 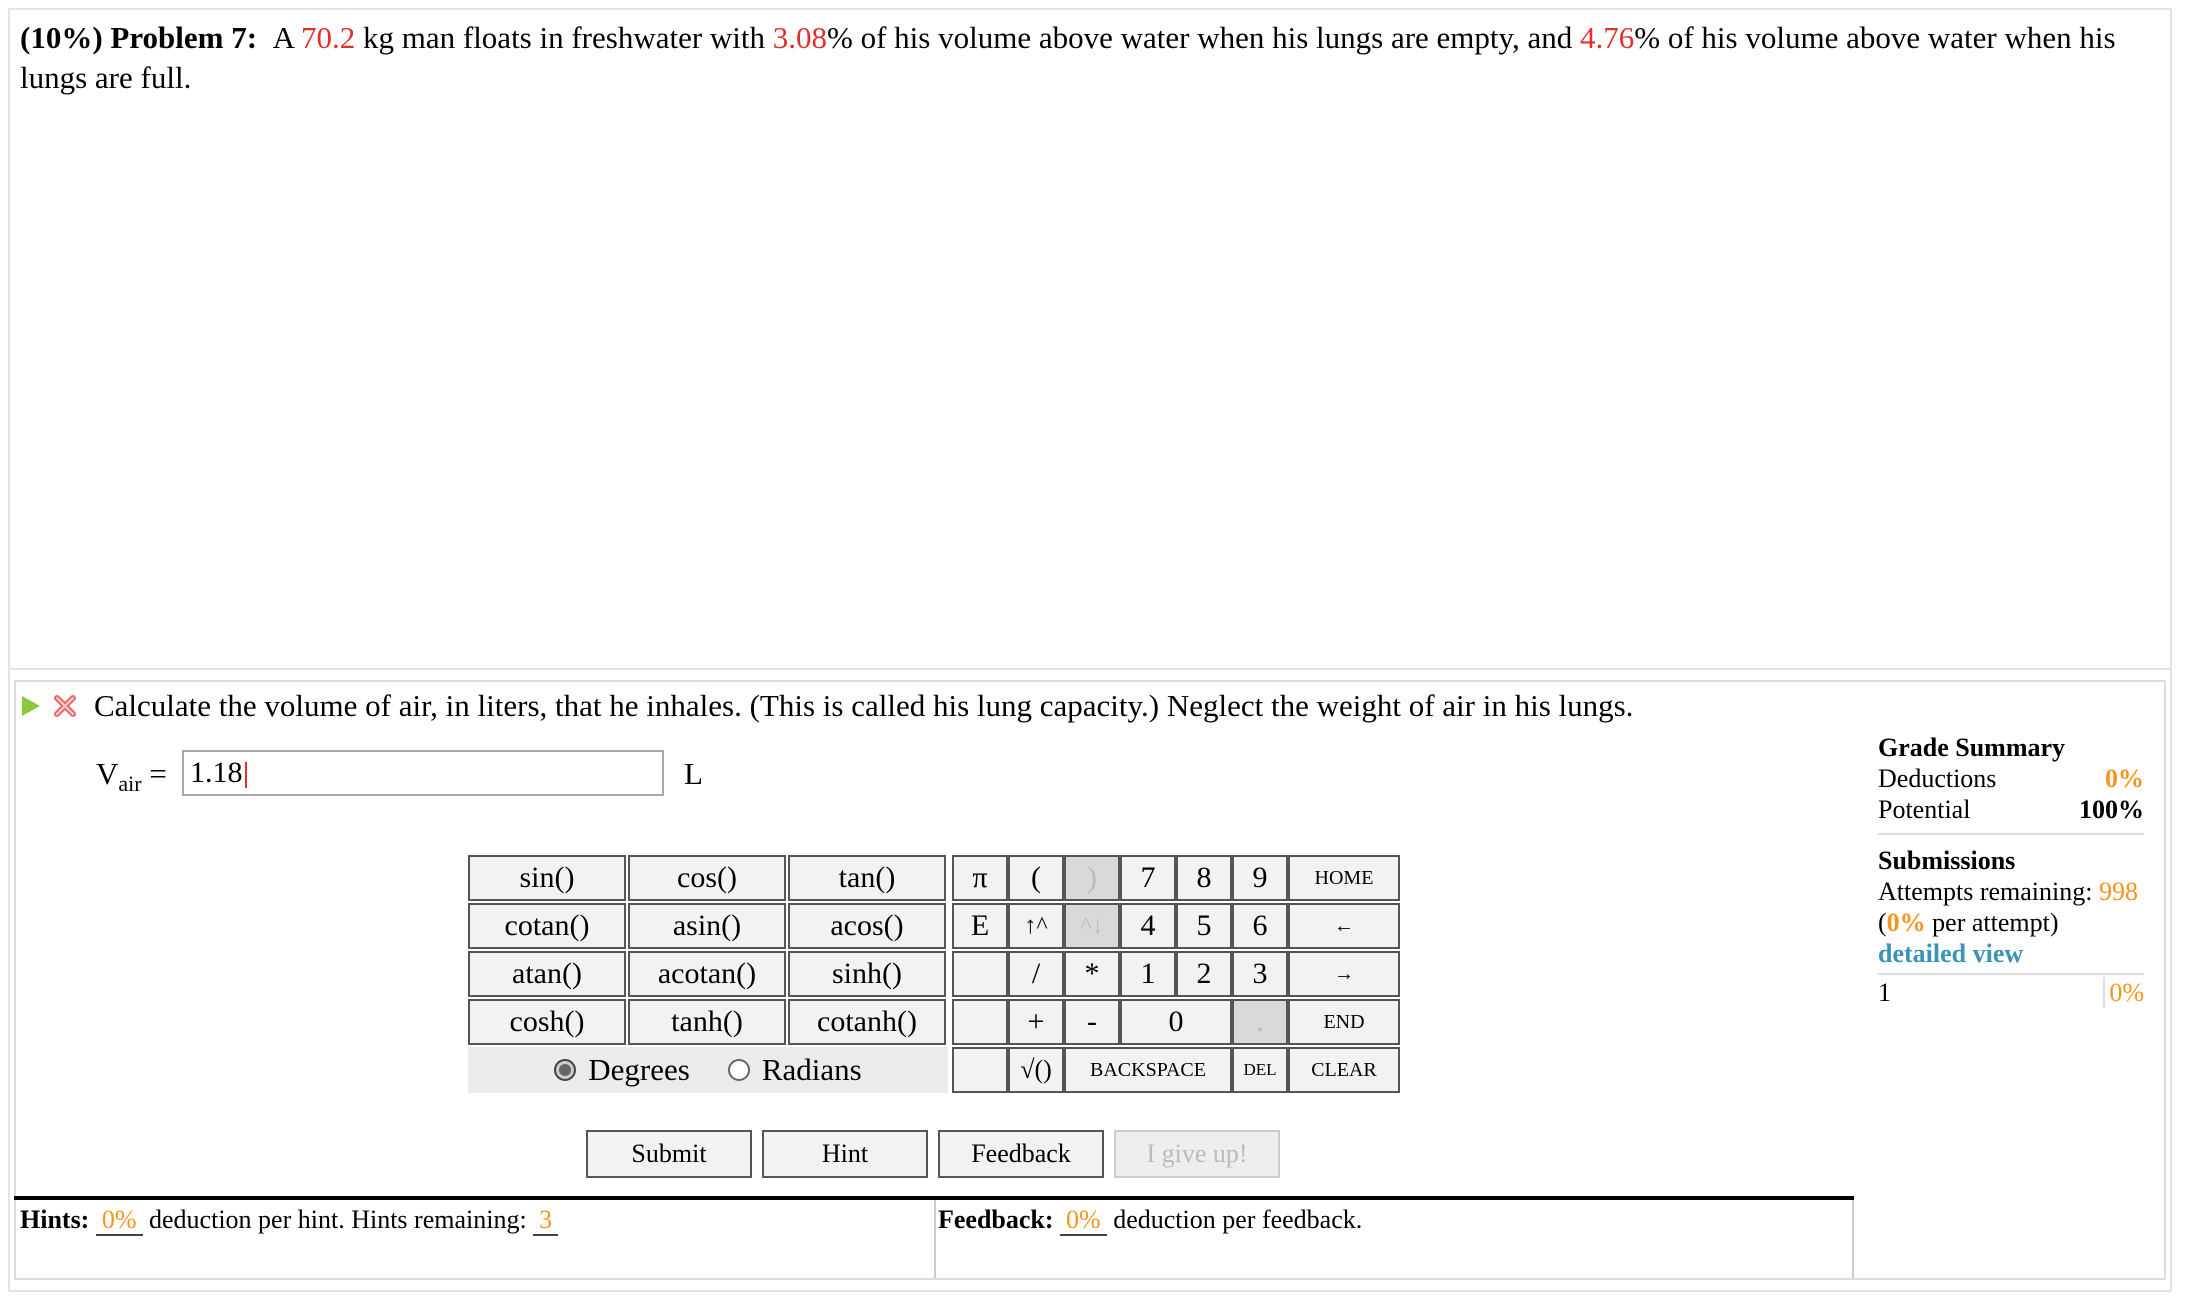 I want to click on radians-label: Radians, so click(x=811, y=1069).